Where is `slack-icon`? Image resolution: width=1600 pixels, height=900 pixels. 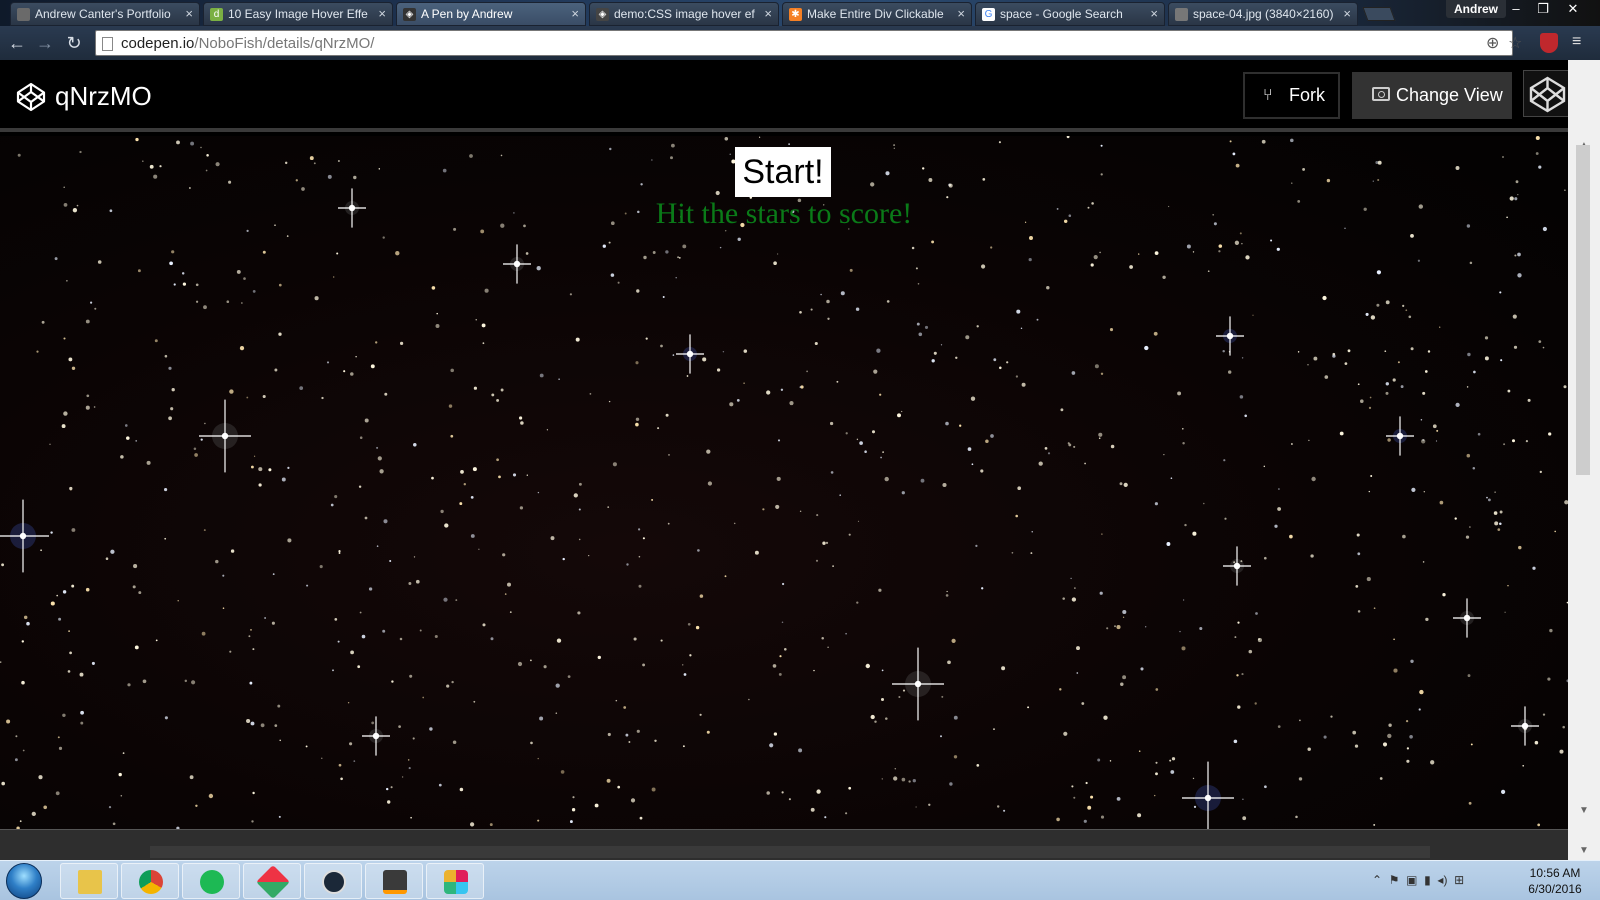
slack-icon is located at coordinates (455, 881).